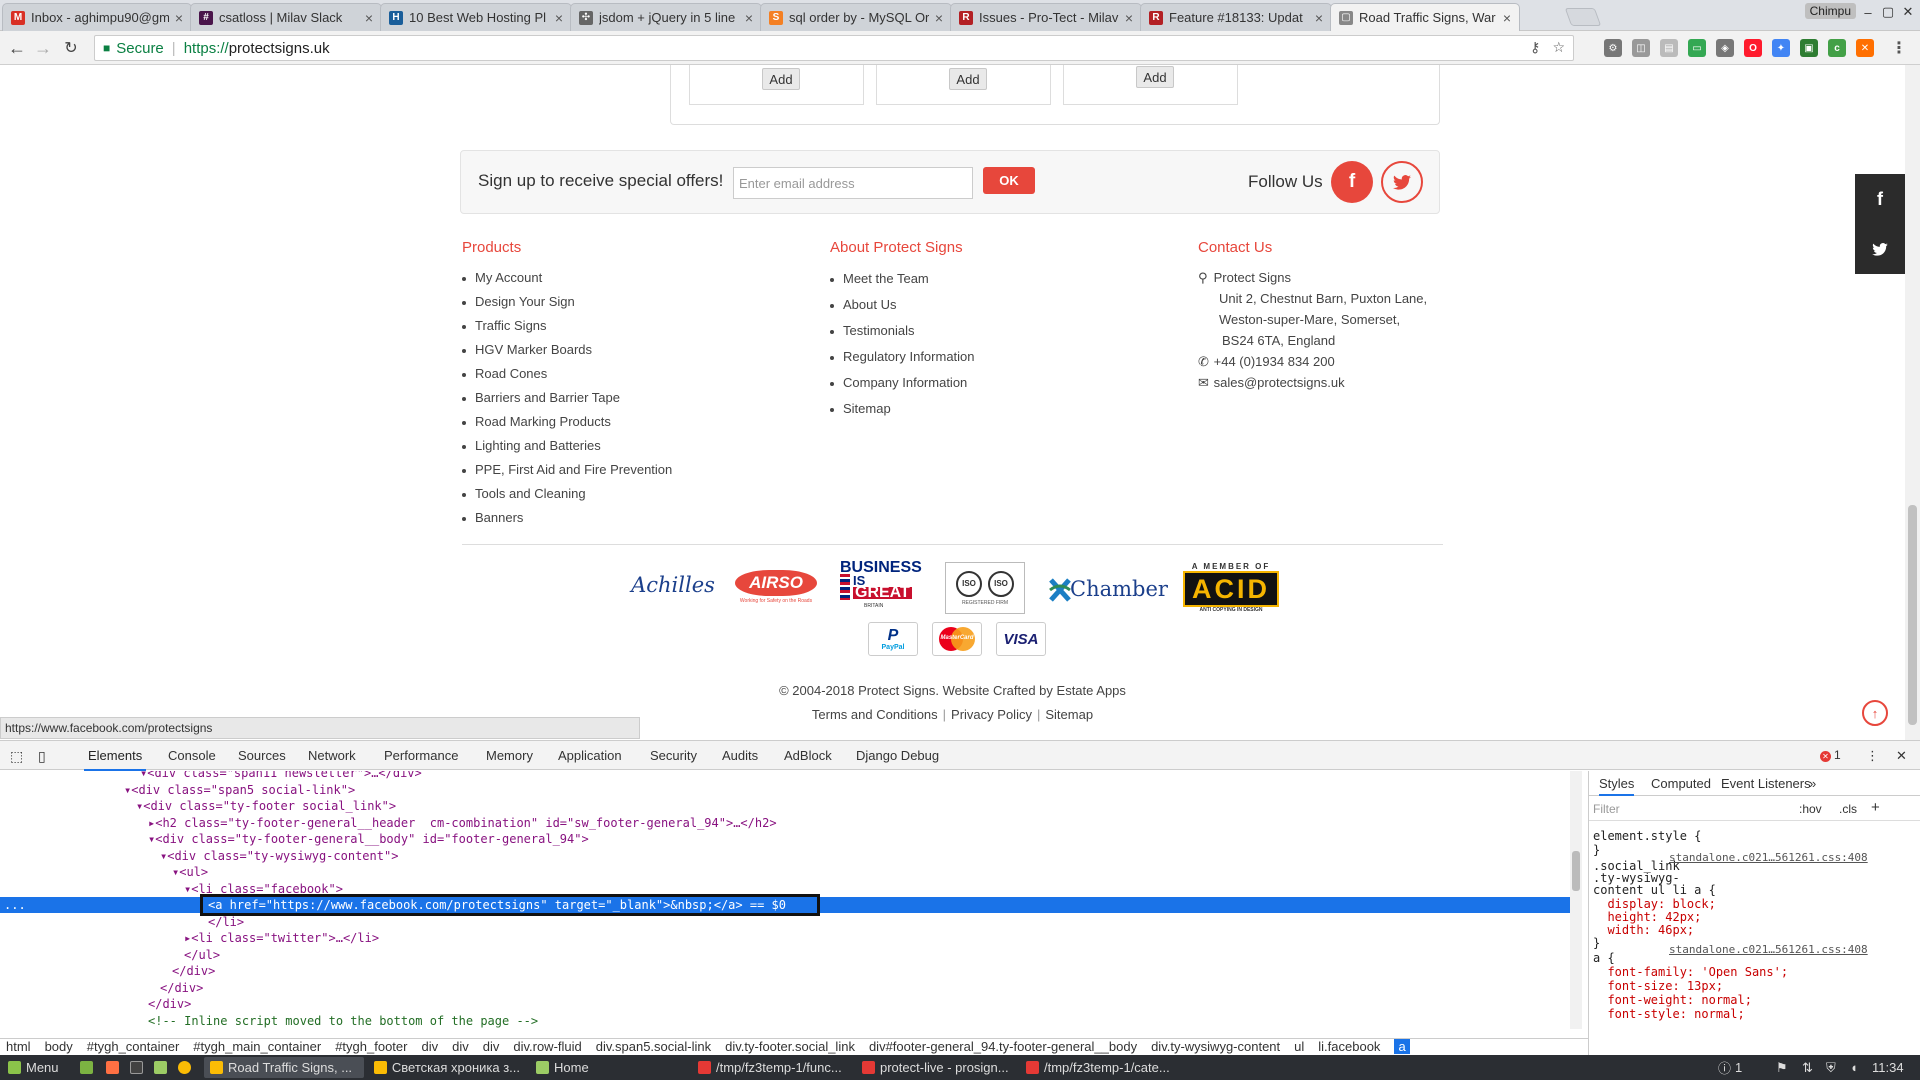  Describe the element at coordinates (1425, 17) in the screenshot. I see `browser-tab: ▢ Road Traffic Signs, War ×` at that location.